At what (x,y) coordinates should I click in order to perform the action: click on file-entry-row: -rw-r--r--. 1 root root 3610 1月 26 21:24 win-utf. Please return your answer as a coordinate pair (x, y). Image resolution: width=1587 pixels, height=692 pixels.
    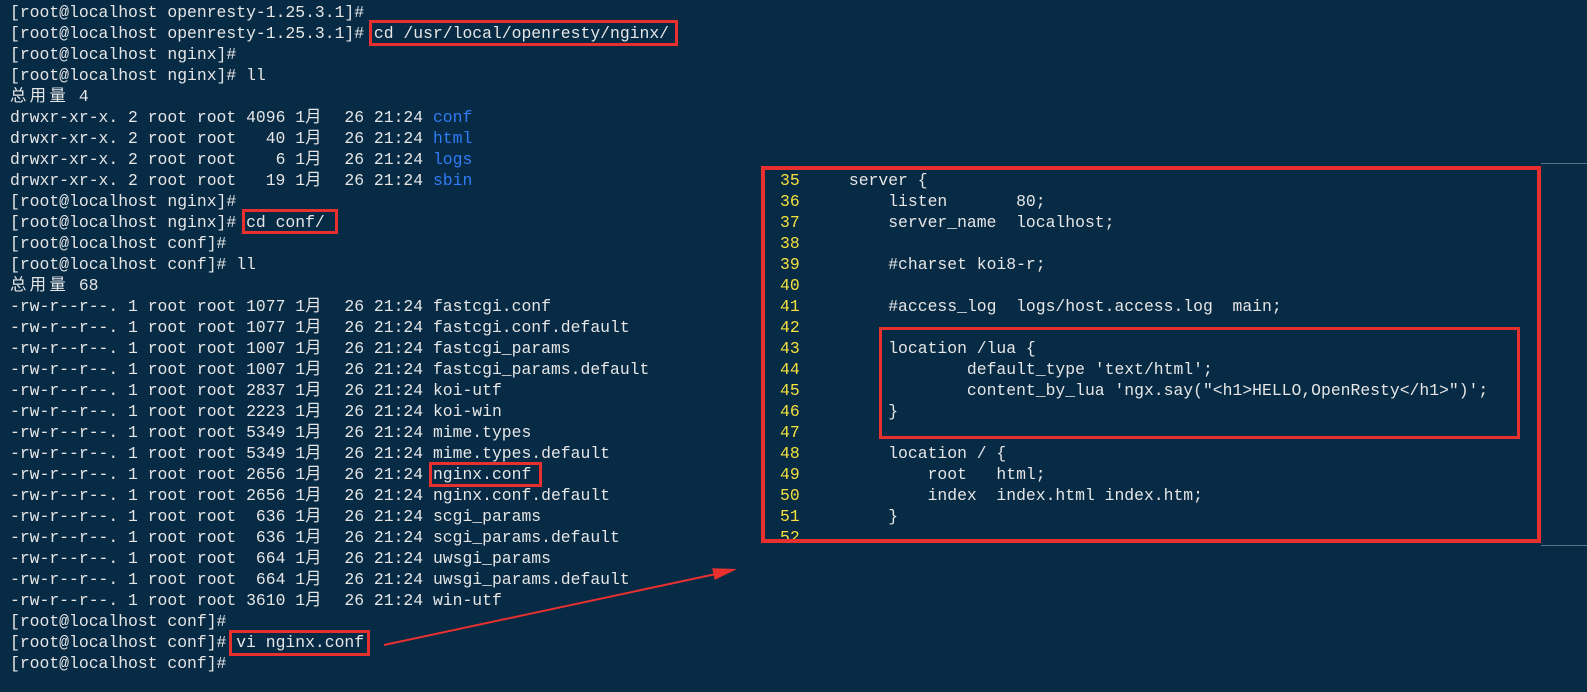
    Looking at the image, I should click on (380, 600).